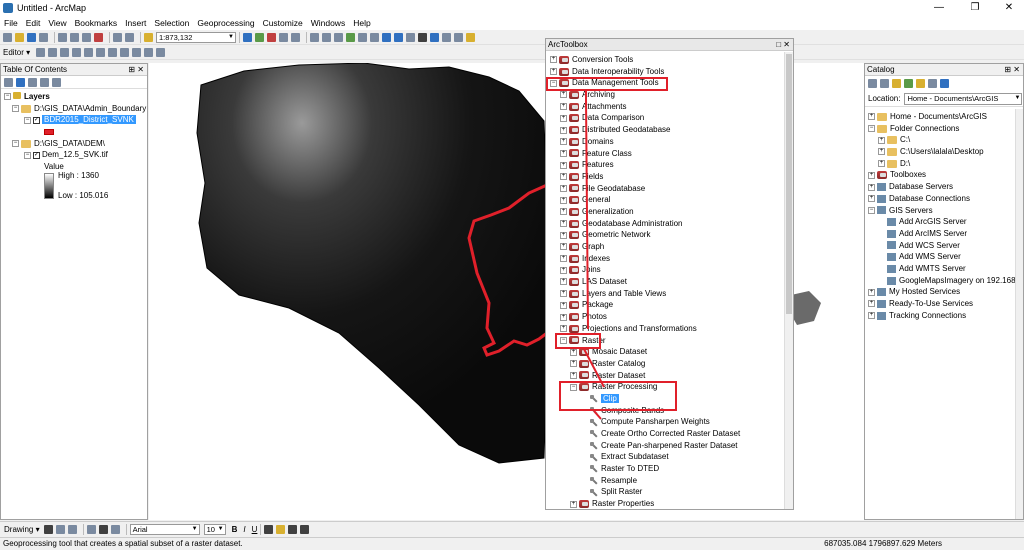  Describe the element at coordinates (129, 37) in the screenshot. I see `redo-icon` at that location.